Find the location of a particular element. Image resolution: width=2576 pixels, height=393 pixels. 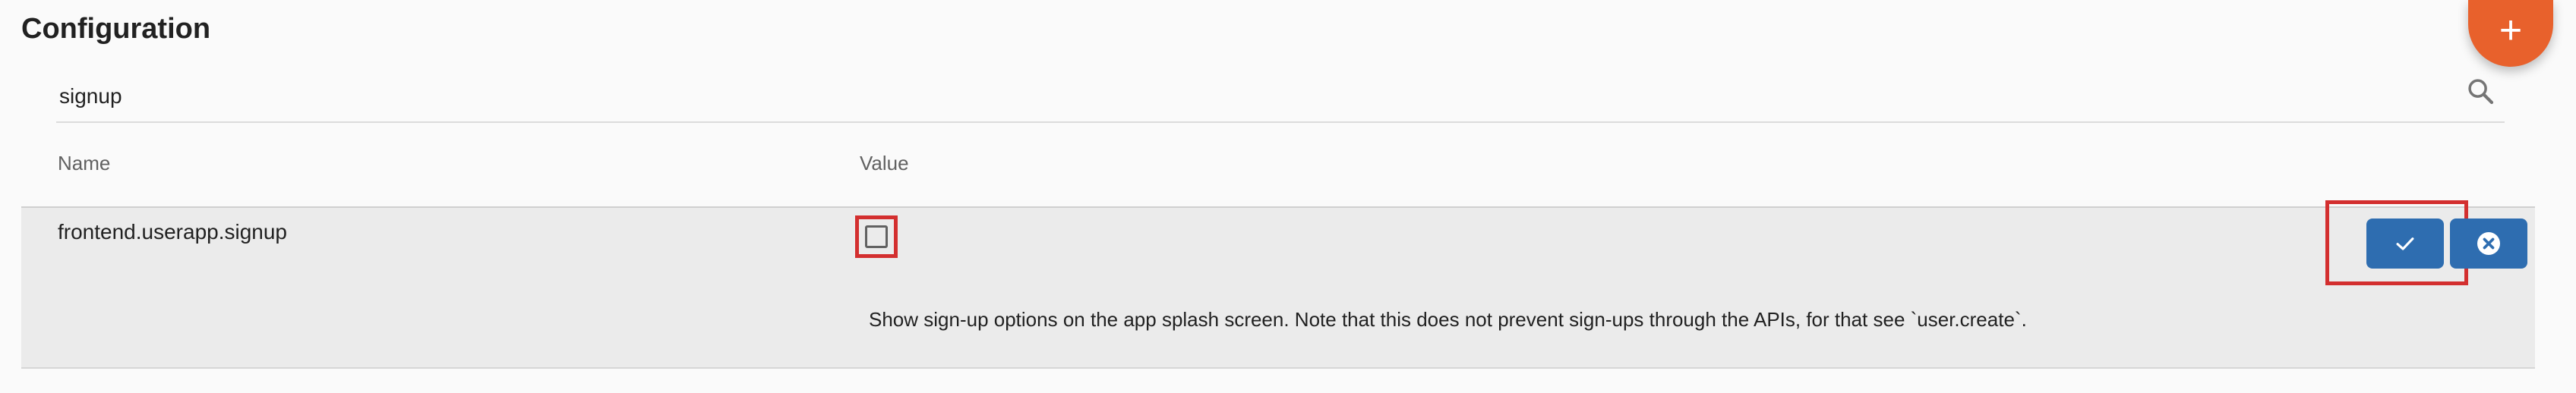

search-icon is located at coordinates (2481, 92).